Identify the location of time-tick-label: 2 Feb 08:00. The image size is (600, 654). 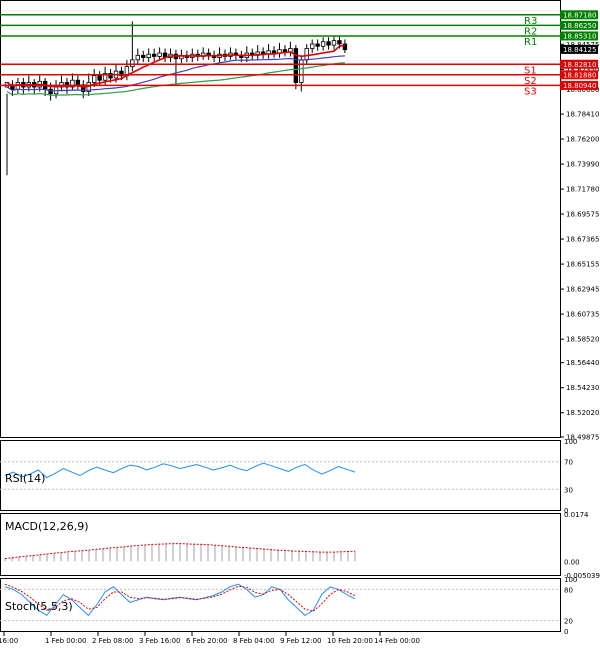
(112, 641).